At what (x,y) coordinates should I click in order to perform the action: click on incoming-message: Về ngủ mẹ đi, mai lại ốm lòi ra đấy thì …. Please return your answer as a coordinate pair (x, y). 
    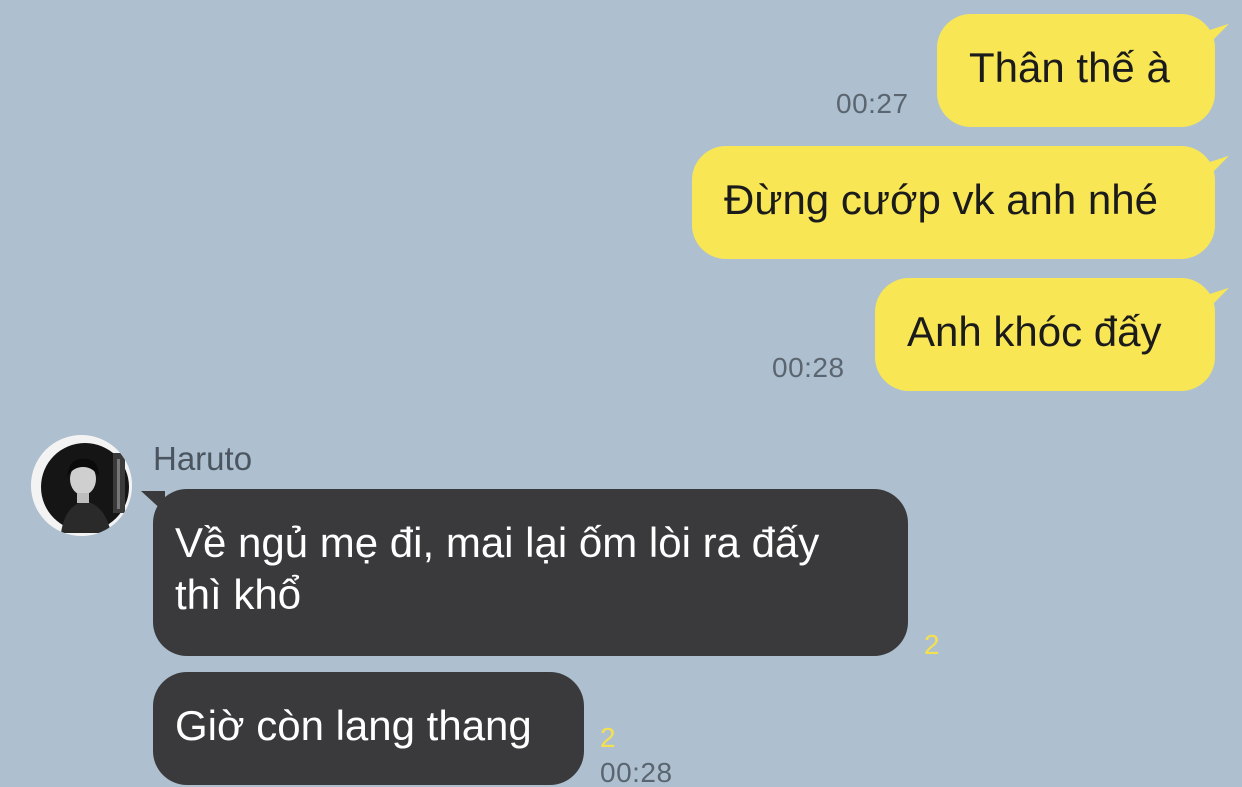
    Looking at the image, I should click on (524, 572).